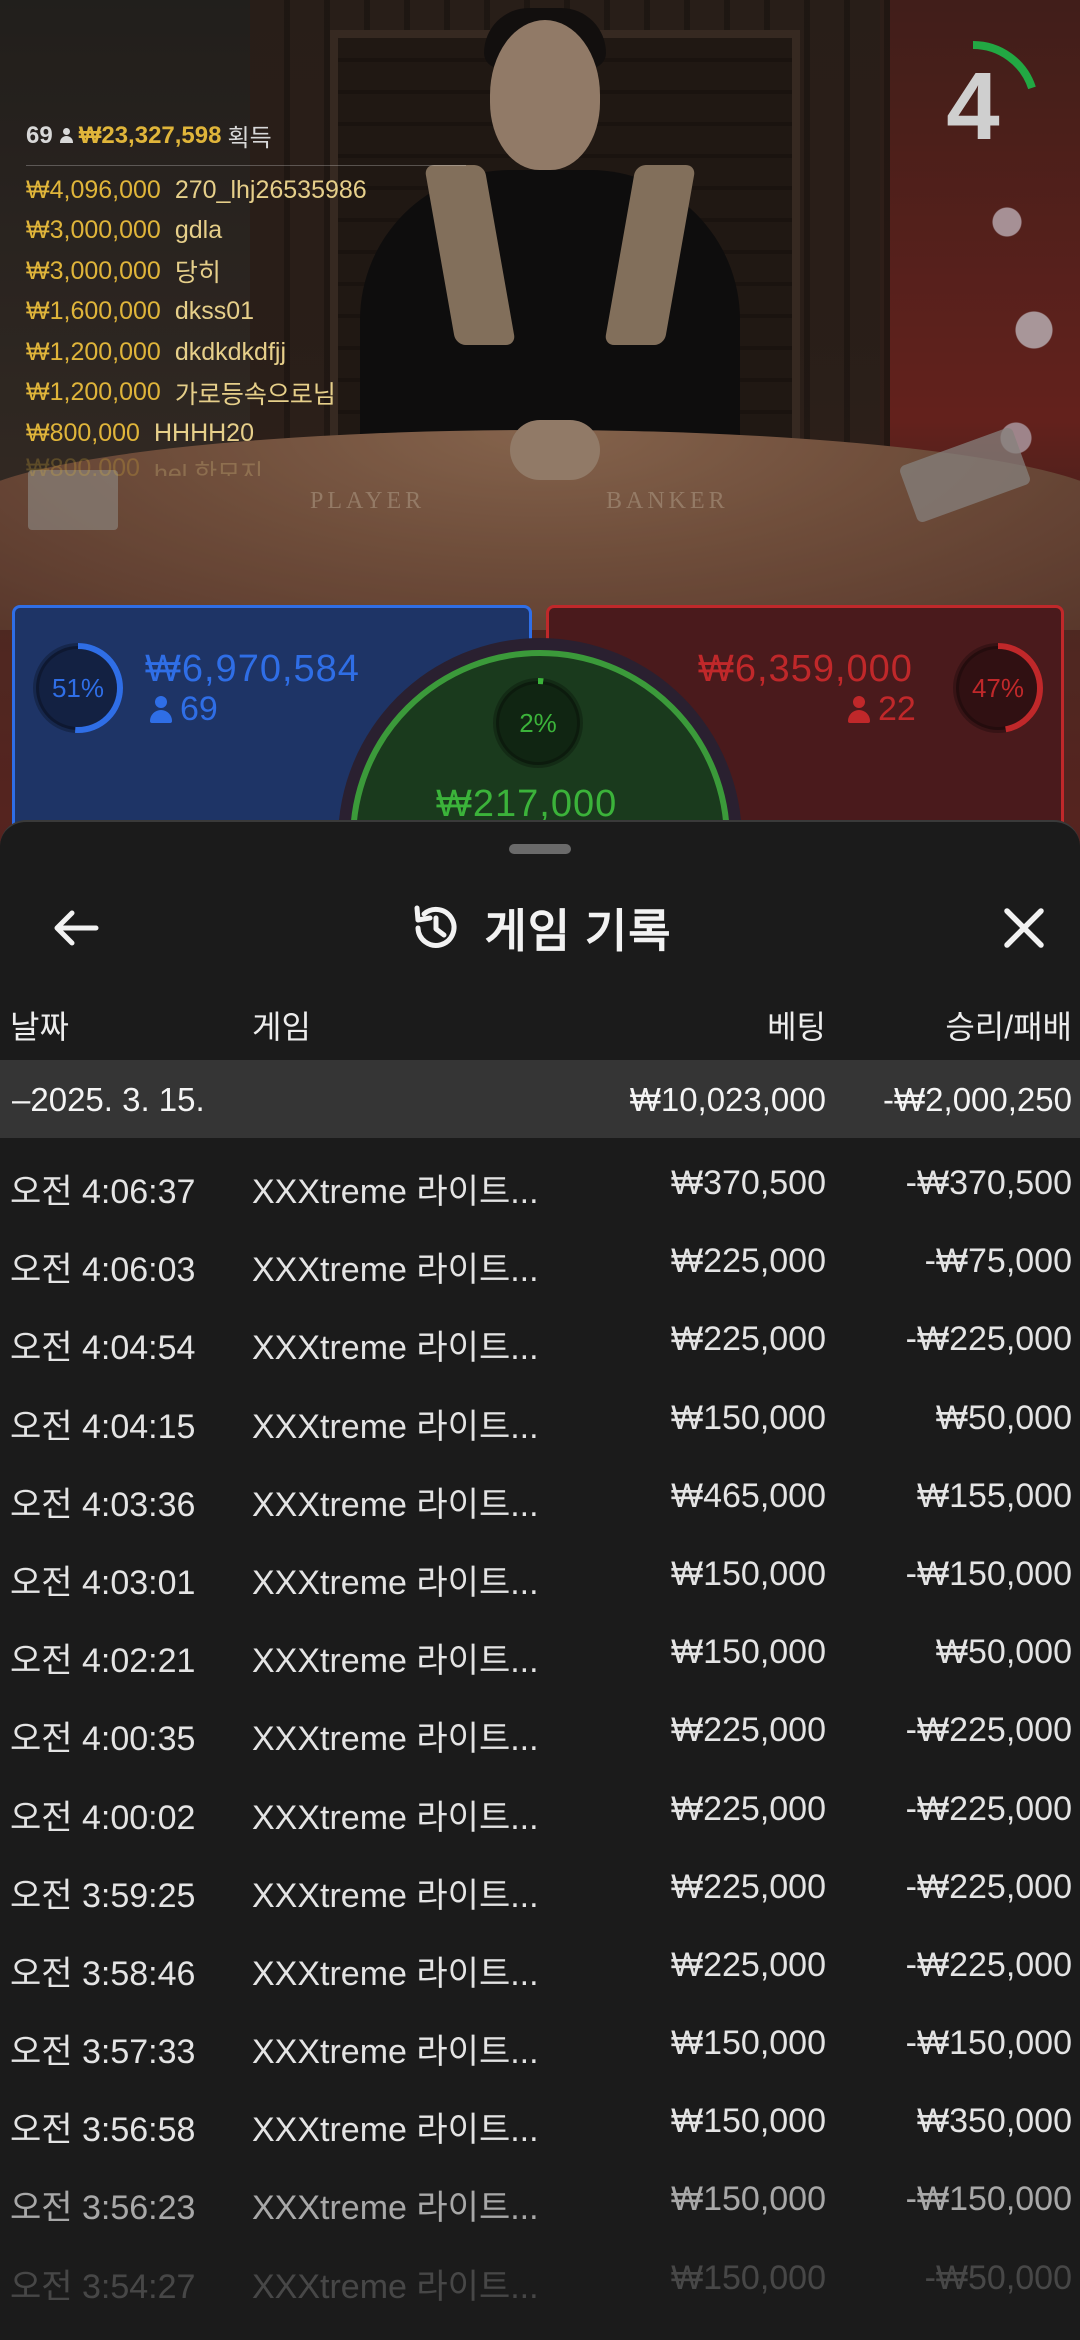  Describe the element at coordinates (748, 1495) in the screenshot. I see `row-bet: ₩465,000` at that location.